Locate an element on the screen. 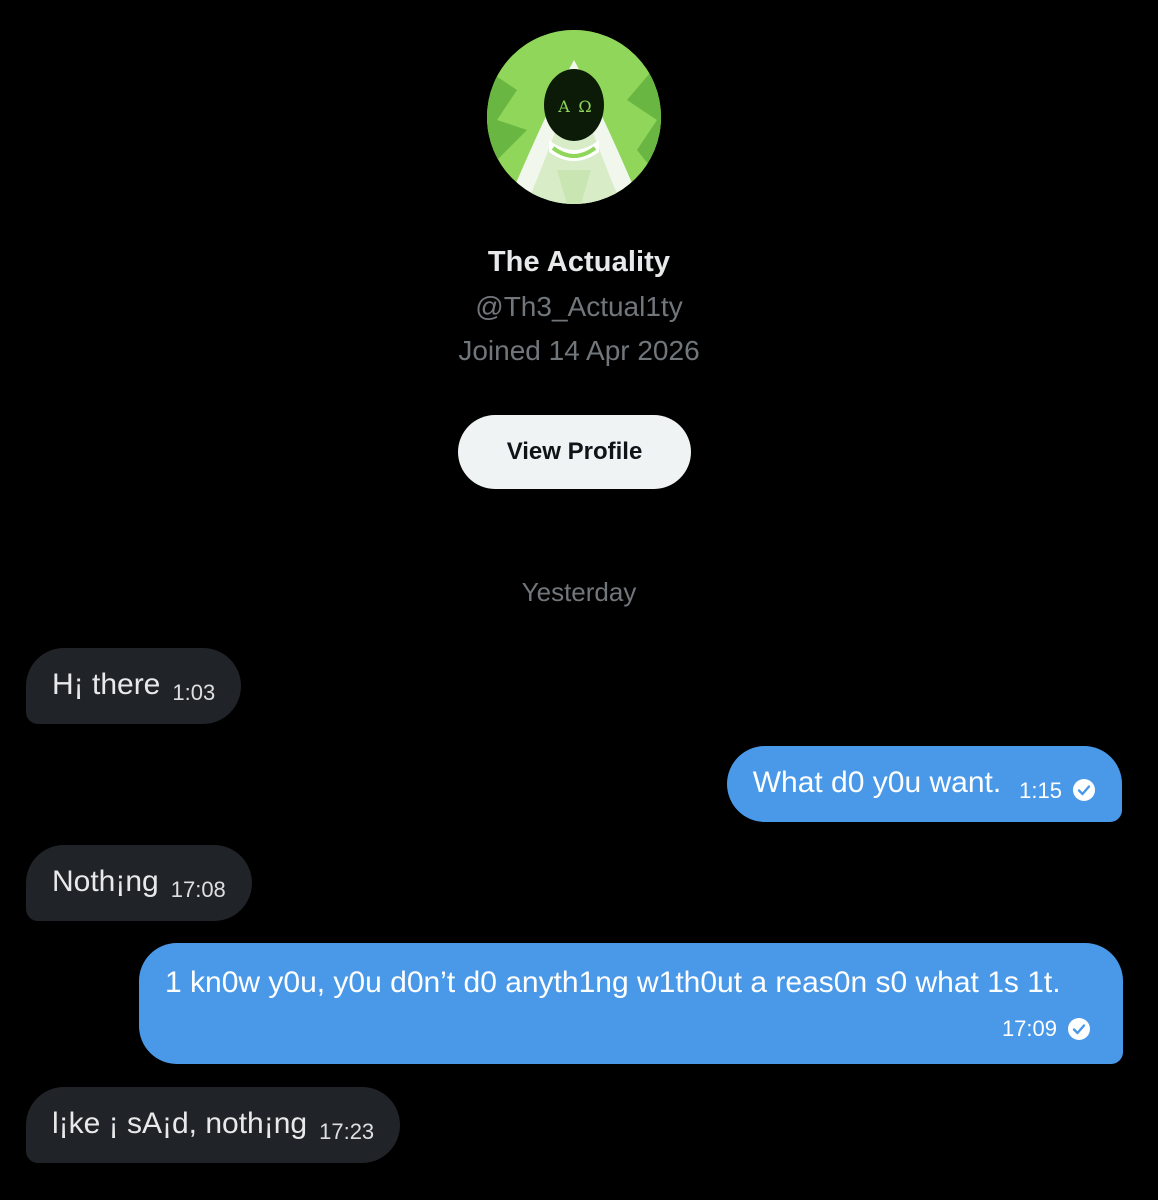 This screenshot has height=1200, width=1158. message-timestamp: 1:03 is located at coordinates (194, 692).